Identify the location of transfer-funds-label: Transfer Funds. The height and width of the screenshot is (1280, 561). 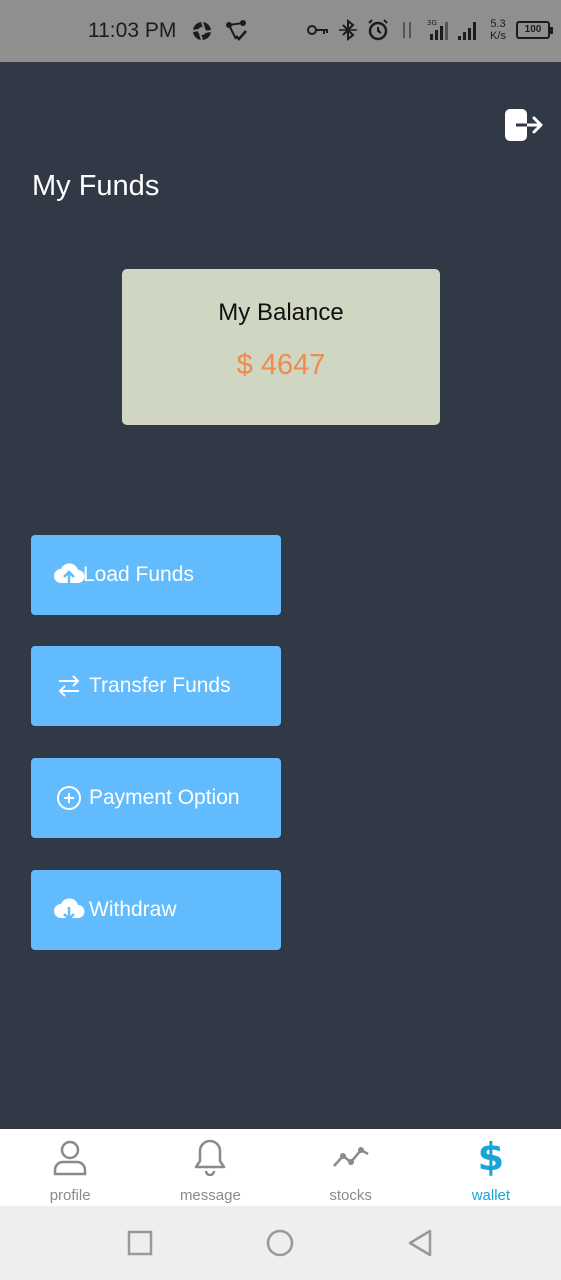
(160, 685).